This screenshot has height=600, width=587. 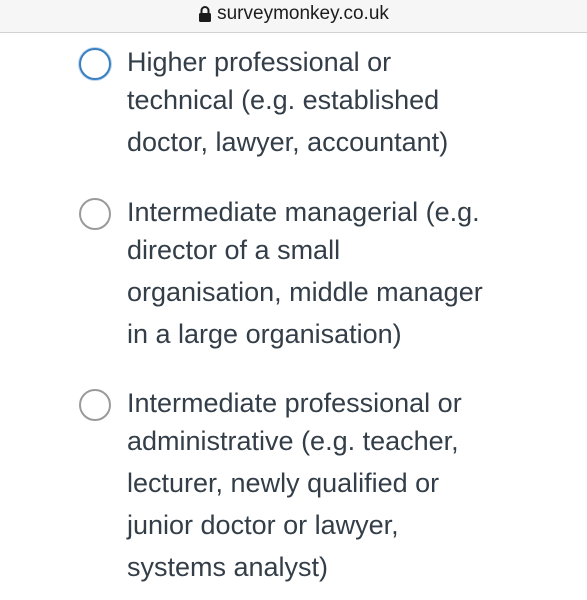 What do you see at coordinates (303, 212) in the screenshot?
I see `option-label-line: Intermediate managerial (e.g.` at bounding box center [303, 212].